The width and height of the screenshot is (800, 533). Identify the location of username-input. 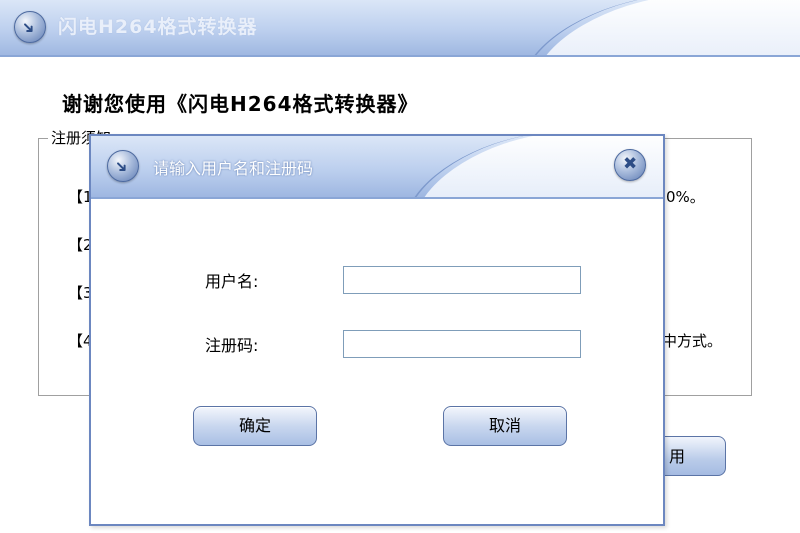
(462, 280).